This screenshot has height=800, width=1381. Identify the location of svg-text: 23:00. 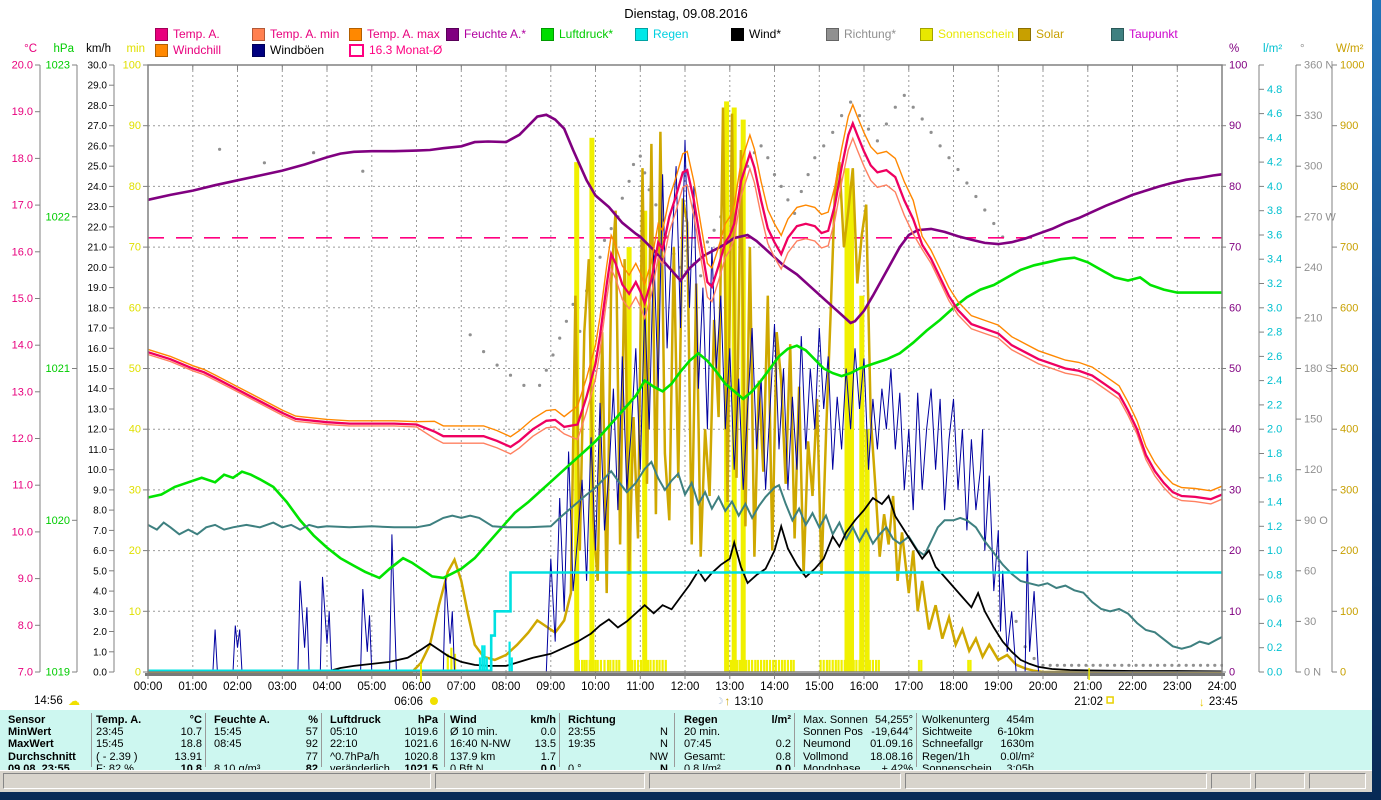
(1177, 687).